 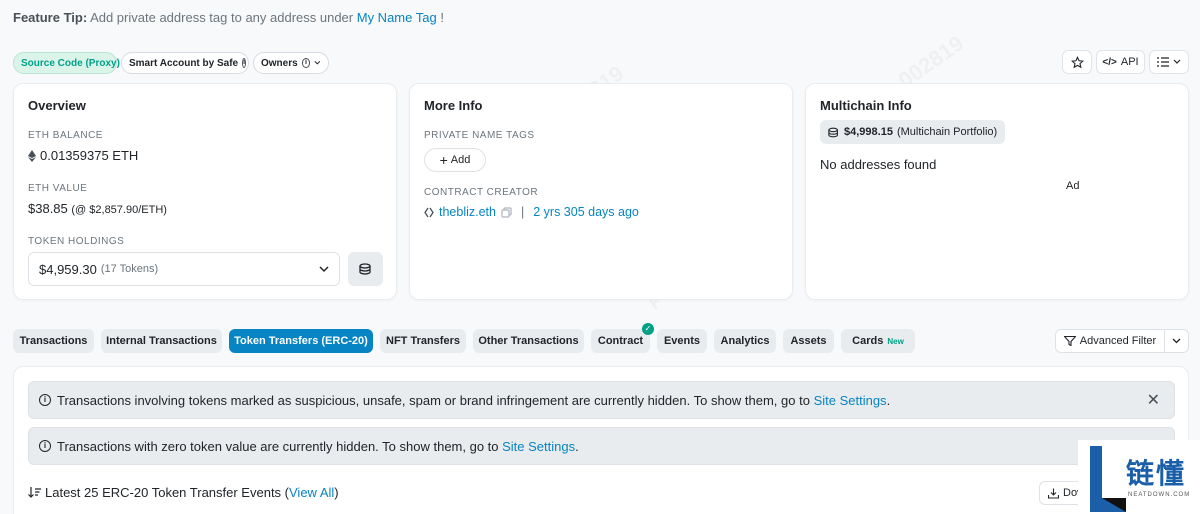 I want to click on owners-dropdown: Owners i, so click(x=291, y=63).